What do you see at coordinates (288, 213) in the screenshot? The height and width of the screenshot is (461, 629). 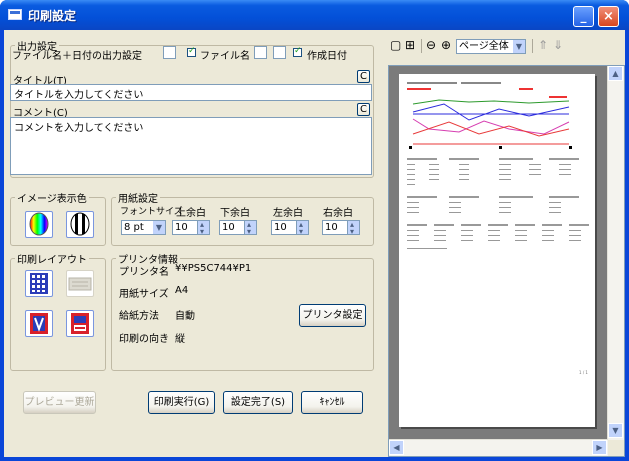 I see `margin-left-label: 左余白` at bounding box center [288, 213].